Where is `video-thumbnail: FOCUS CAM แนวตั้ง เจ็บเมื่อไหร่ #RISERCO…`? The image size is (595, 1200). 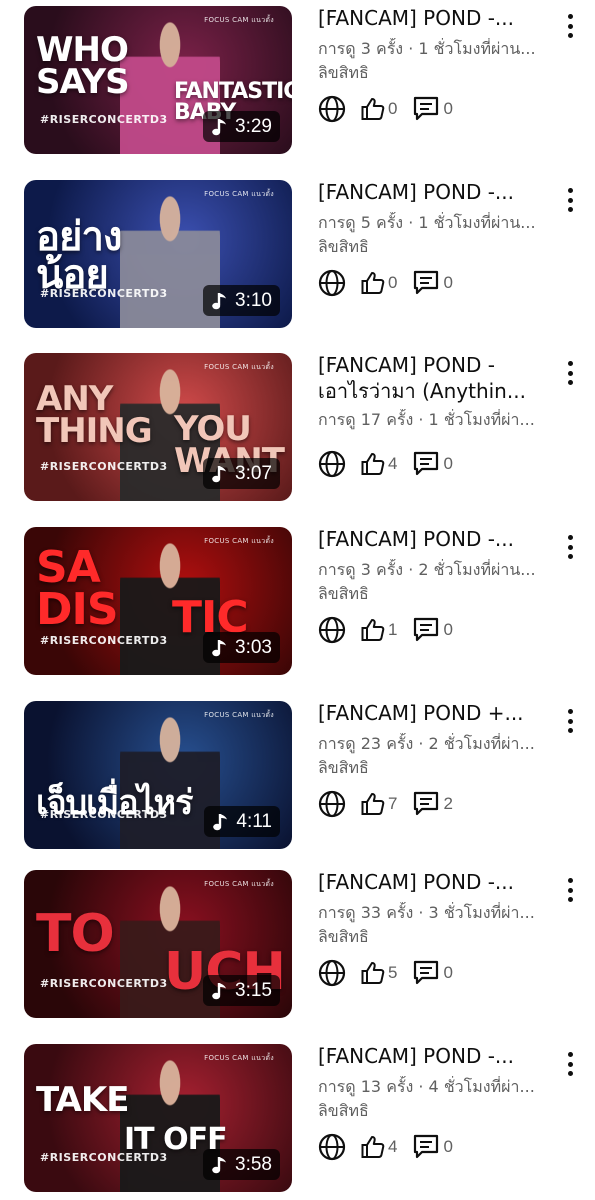 video-thumbnail: FOCUS CAM แนวตั้ง เจ็บเมื่อไหร่ #RISERCO… is located at coordinates (158, 775).